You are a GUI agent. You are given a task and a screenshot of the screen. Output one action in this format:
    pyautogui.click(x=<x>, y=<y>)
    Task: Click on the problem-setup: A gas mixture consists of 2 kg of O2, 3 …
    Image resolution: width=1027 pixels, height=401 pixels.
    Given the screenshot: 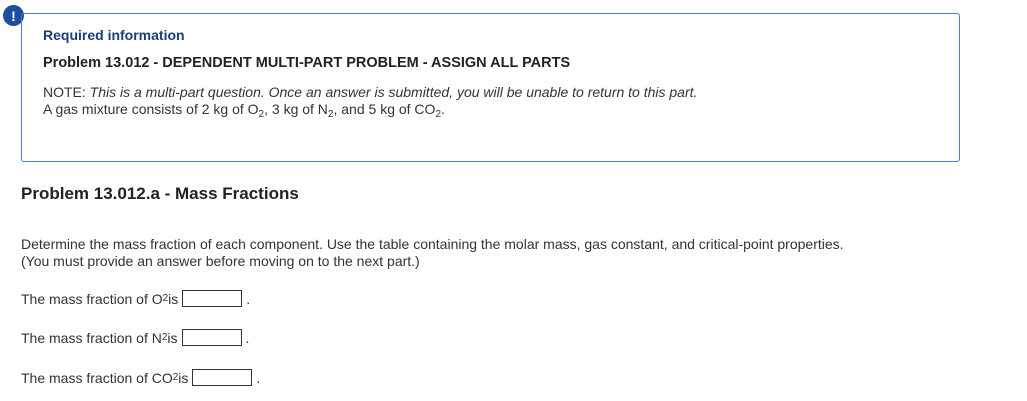 What is the action you would take?
    pyautogui.click(x=244, y=110)
    